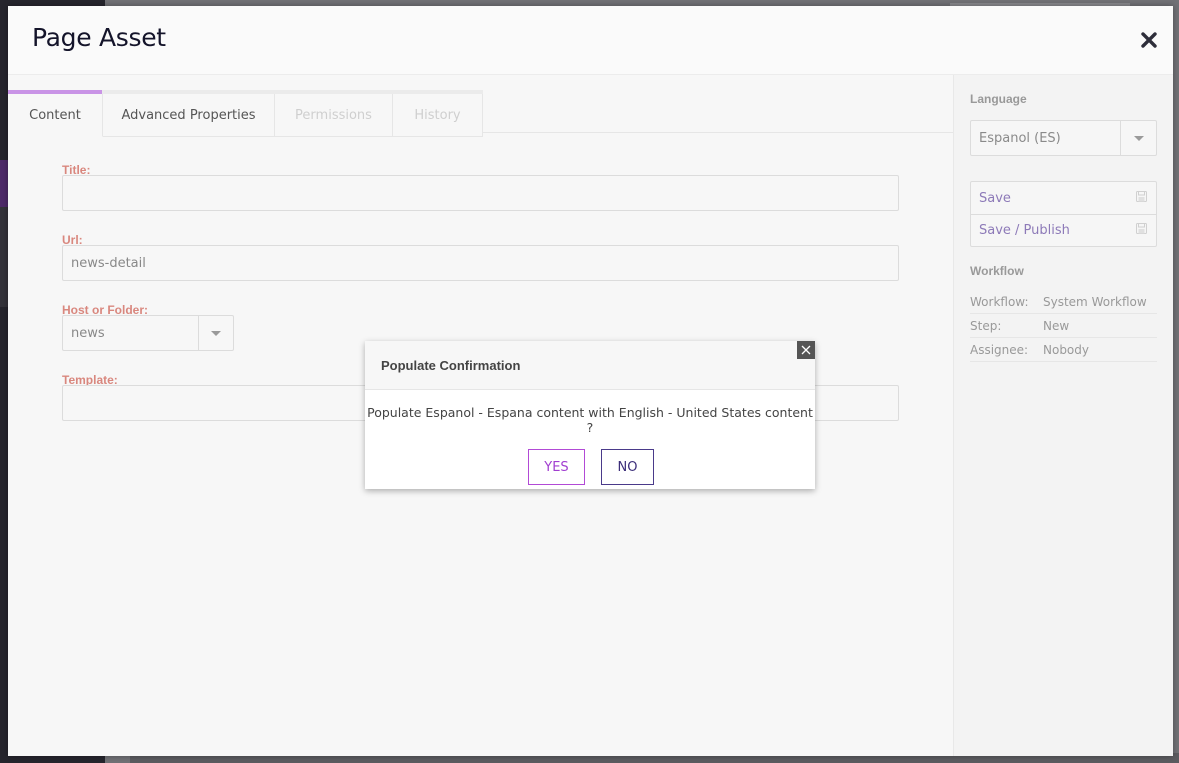 Image resolution: width=1179 pixels, height=763 pixels. I want to click on host-folder-select: news, so click(148, 333).